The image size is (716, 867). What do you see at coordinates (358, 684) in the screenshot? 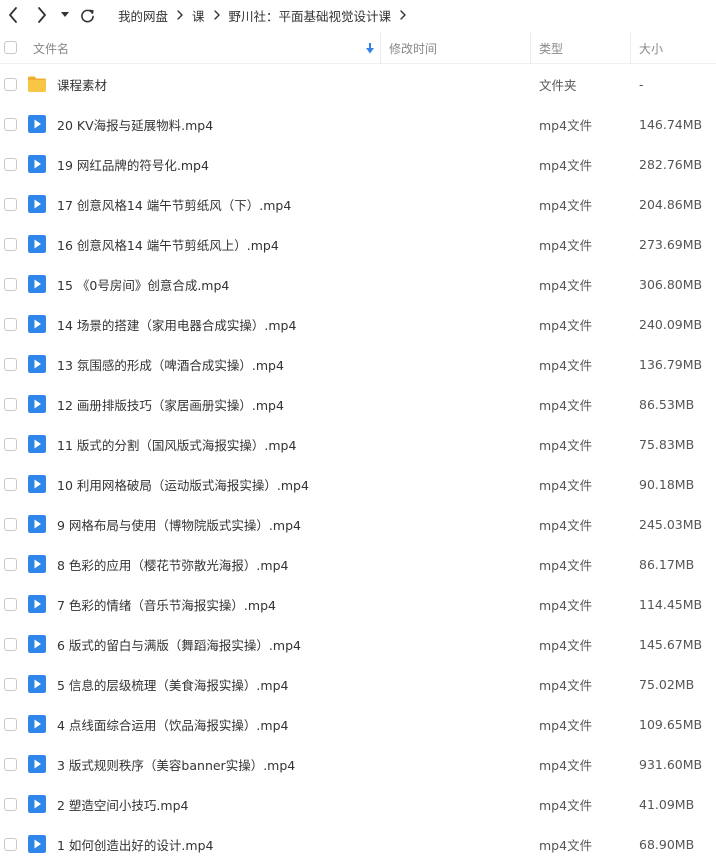
I see `file-row: 5 信息的层级梳理（美食海报实操）.mp4 mp4文件 75.02MB` at bounding box center [358, 684].